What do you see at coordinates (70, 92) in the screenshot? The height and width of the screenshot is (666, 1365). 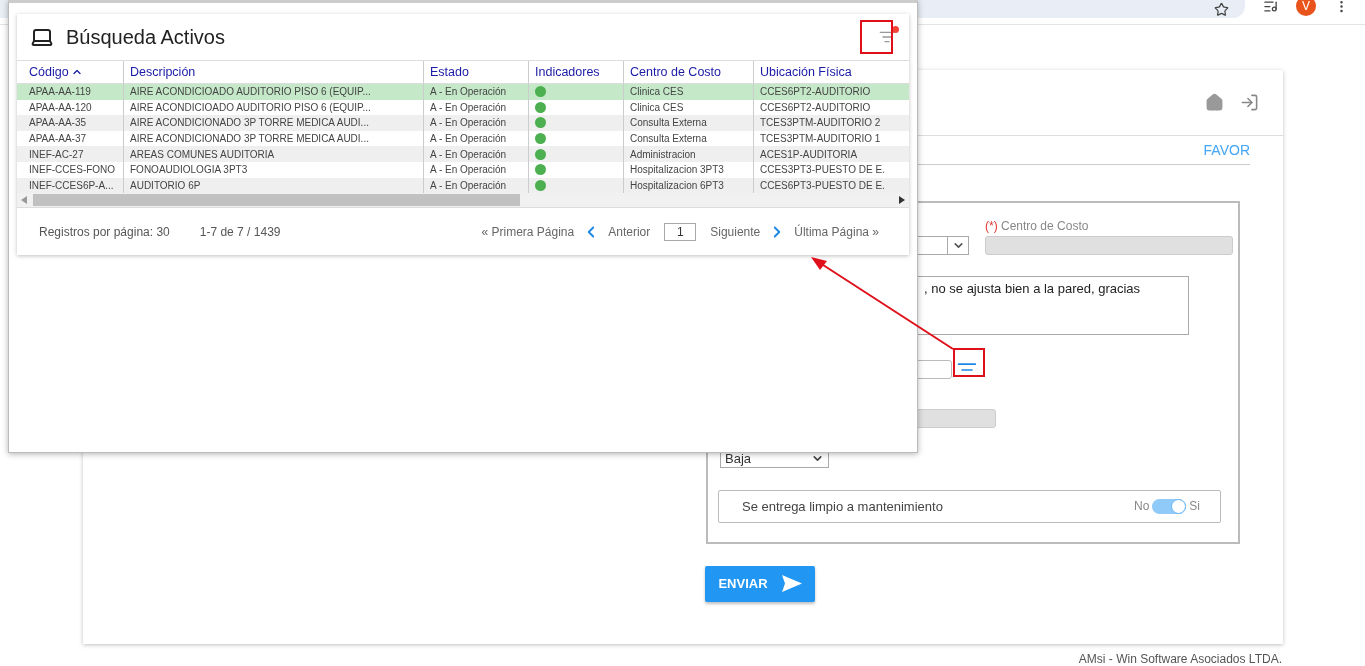 I see `table-cell: APAA-AA-119` at bounding box center [70, 92].